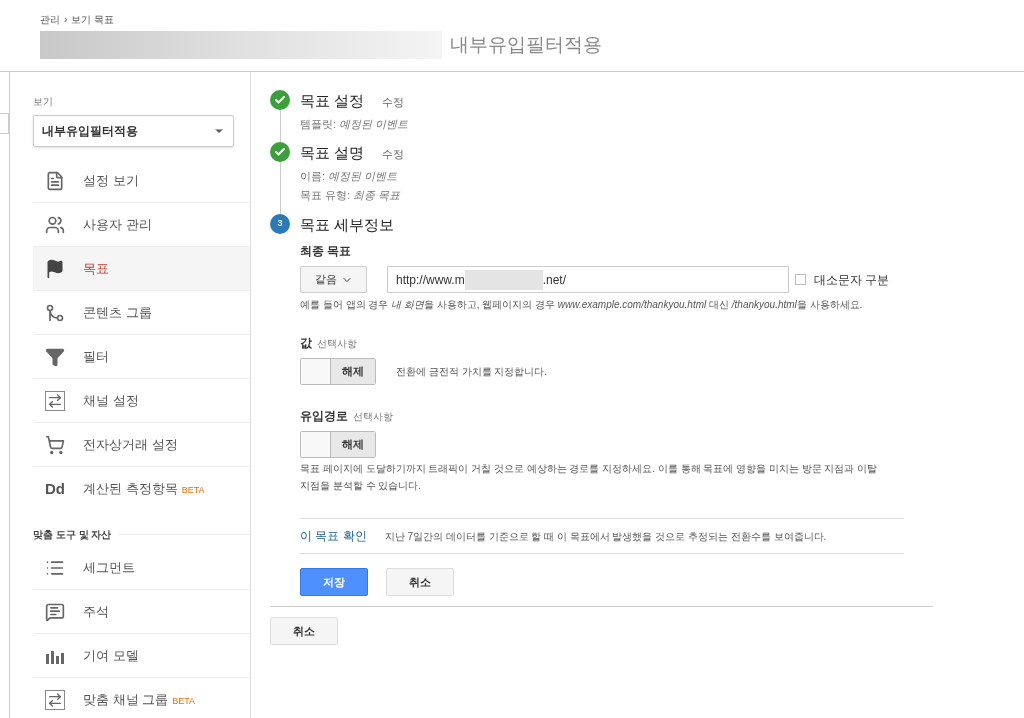  I want to click on option-label: 유입경로, so click(324, 416).